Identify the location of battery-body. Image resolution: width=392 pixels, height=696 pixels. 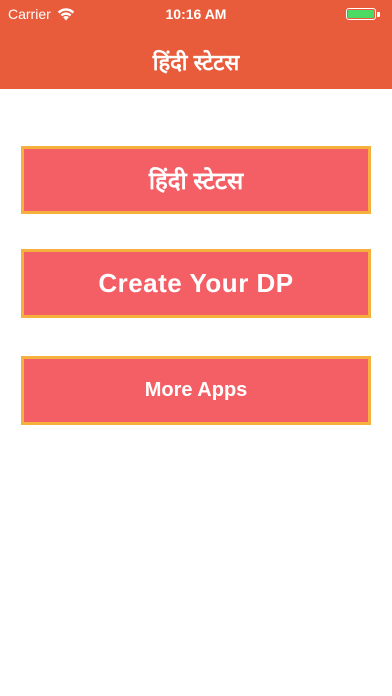
(361, 14).